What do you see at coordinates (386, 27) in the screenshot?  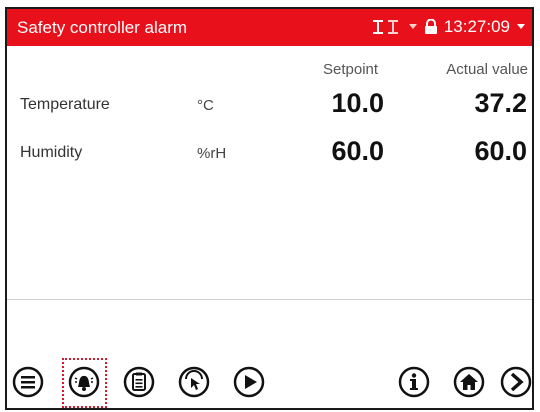 I see `sensor-status-icon` at bounding box center [386, 27].